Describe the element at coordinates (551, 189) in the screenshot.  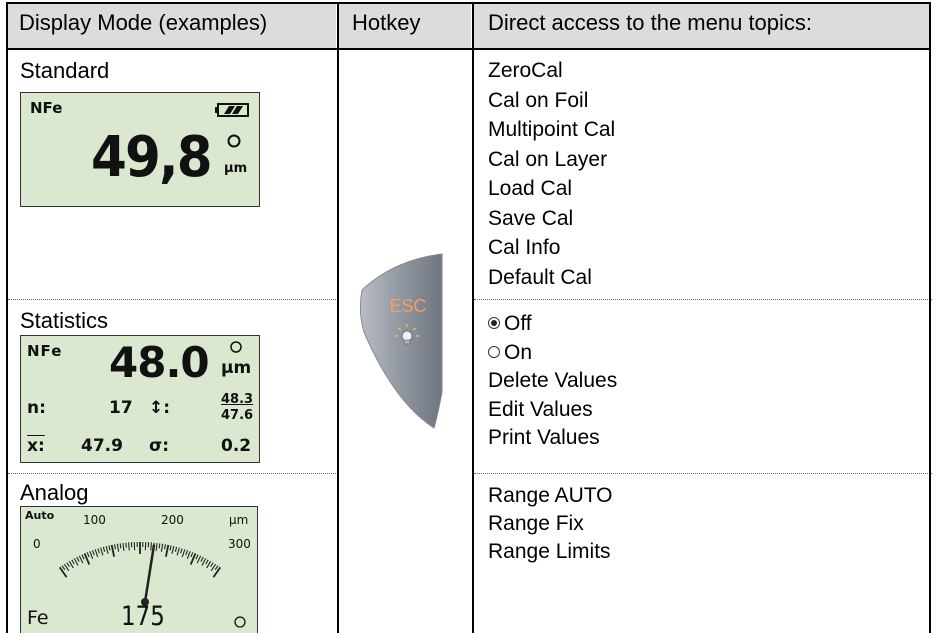
I see `menu-item-load-cal: Load Cal` at that location.